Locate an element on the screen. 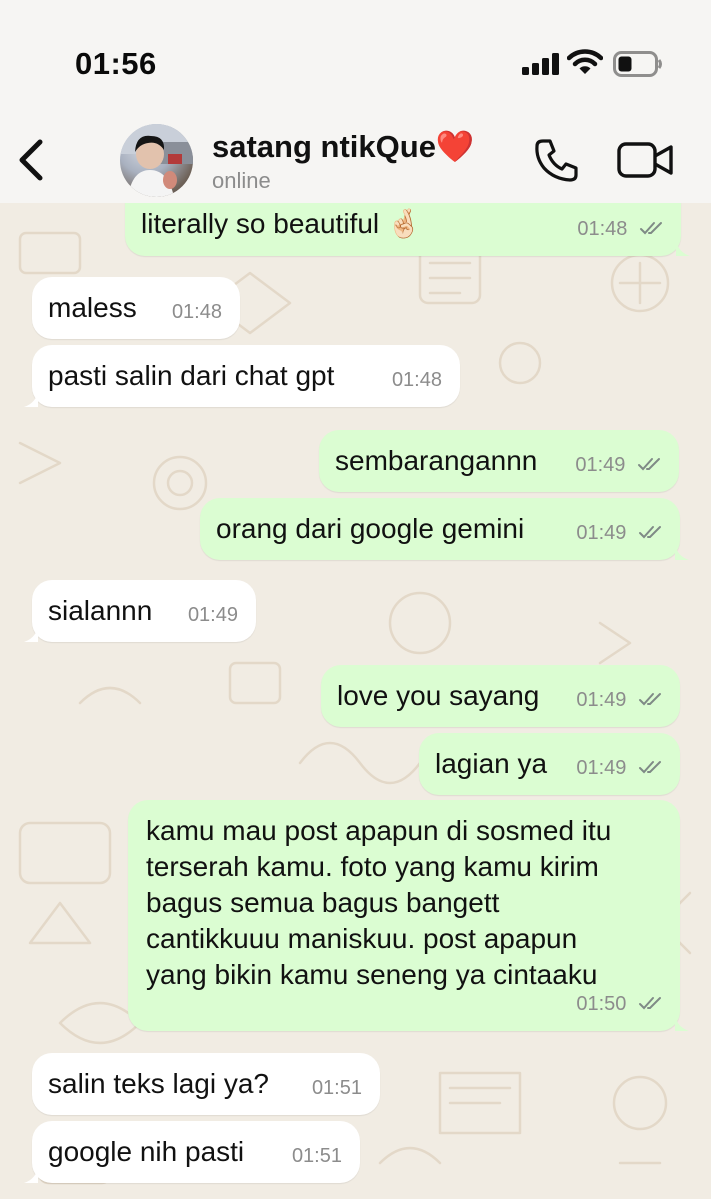  message-text: sialannn is located at coordinates (100, 610).